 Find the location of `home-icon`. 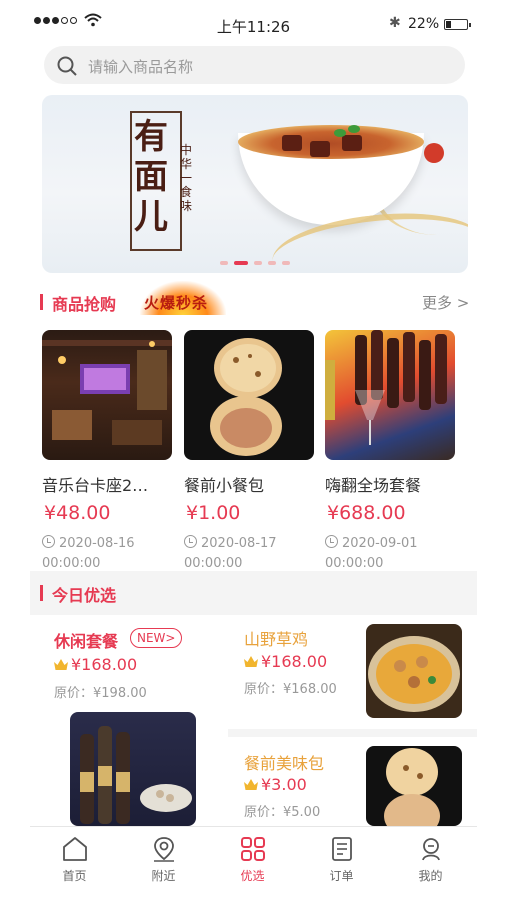

home-icon is located at coordinates (75, 849).